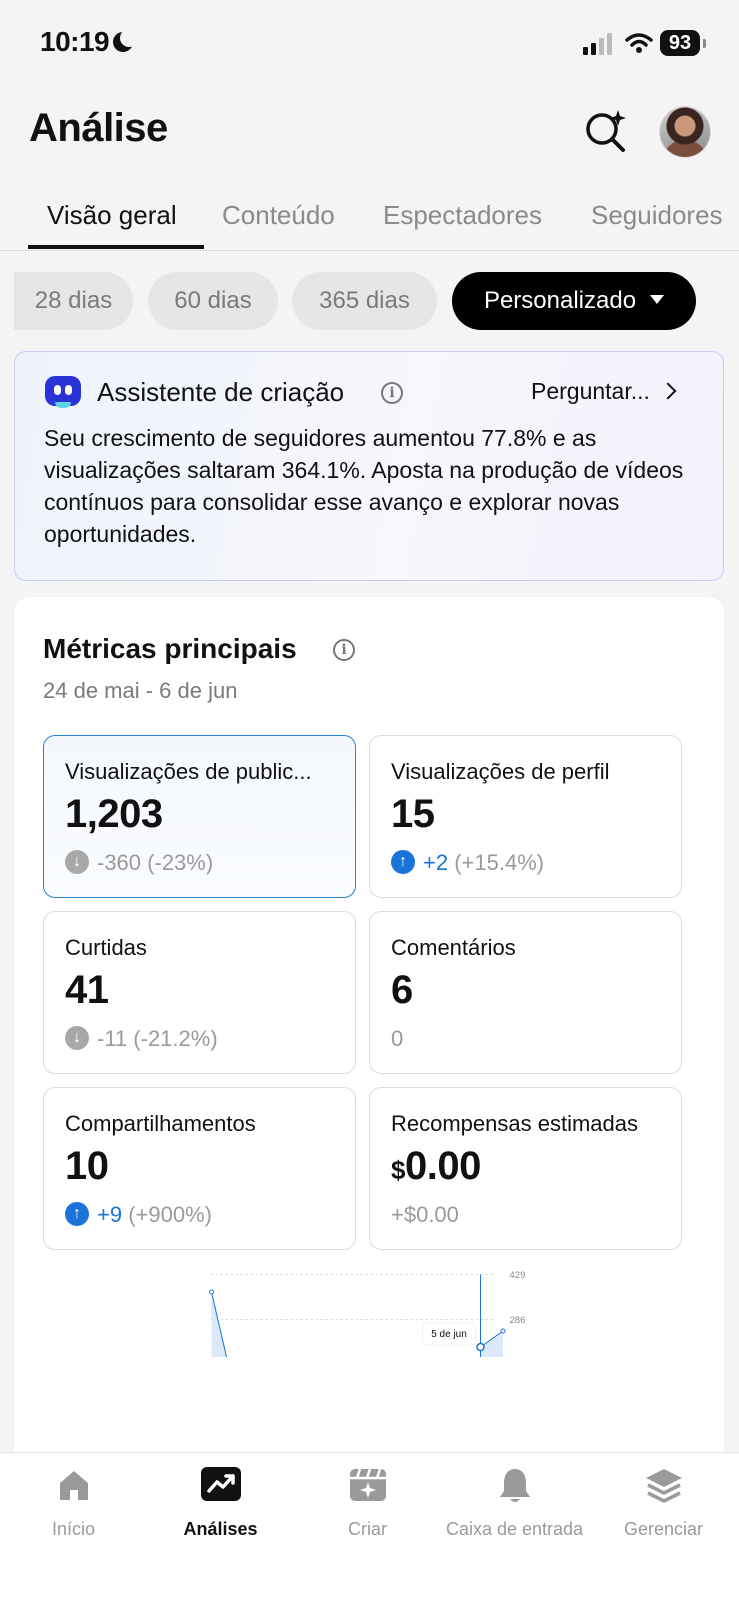  I want to click on metric-change: 0, so click(397, 1038).